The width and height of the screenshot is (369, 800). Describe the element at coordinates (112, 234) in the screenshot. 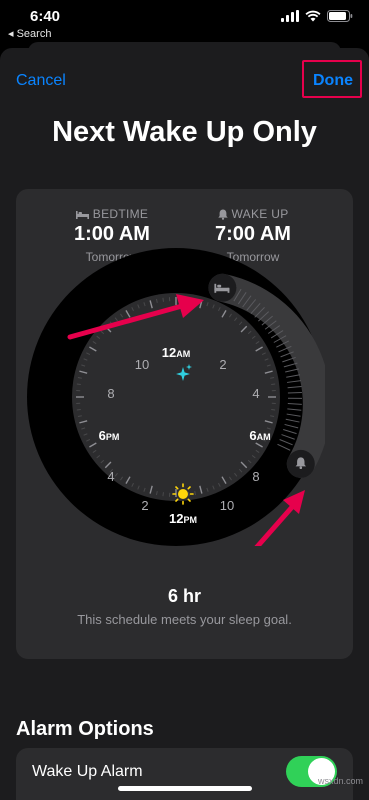

I see `bedtime-value: 1:00 AM` at that location.